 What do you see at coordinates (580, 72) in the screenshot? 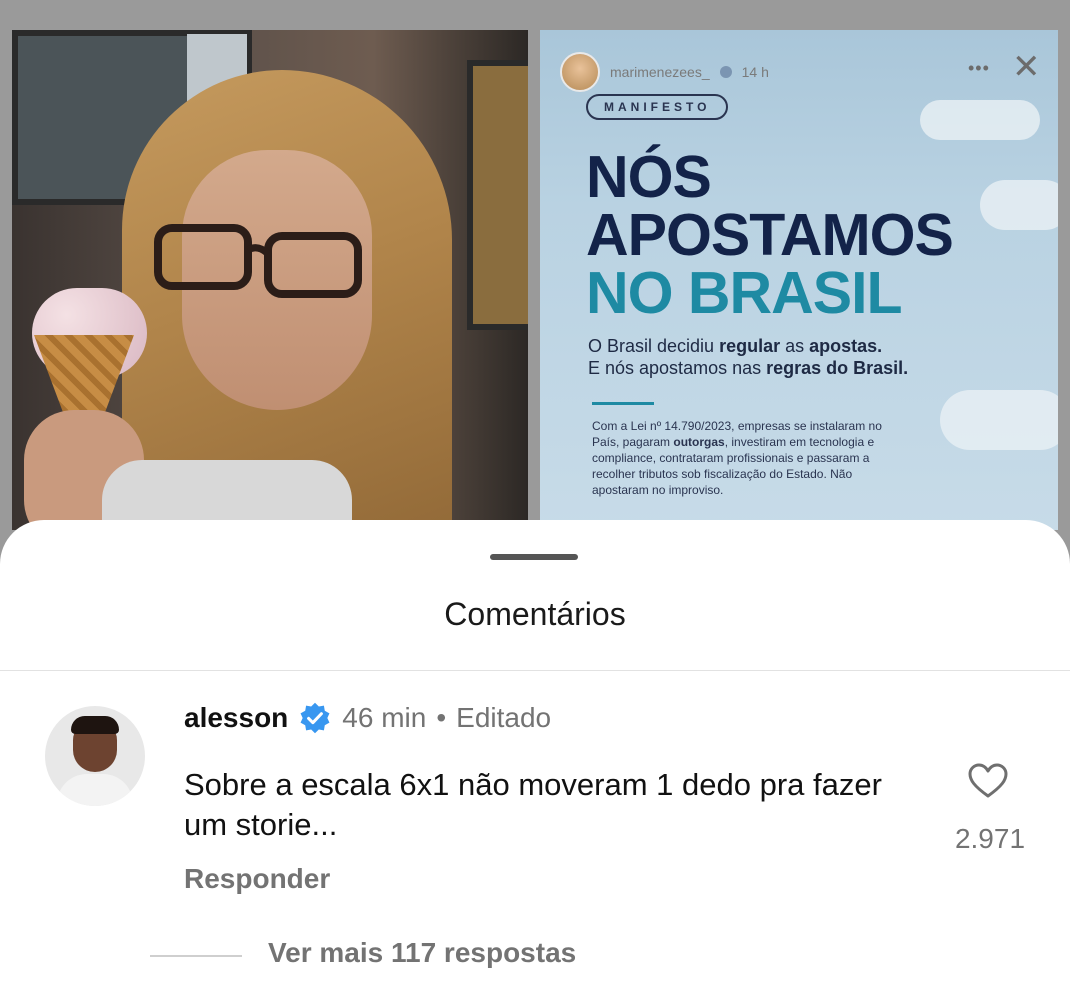
I see `story-avatar` at bounding box center [580, 72].